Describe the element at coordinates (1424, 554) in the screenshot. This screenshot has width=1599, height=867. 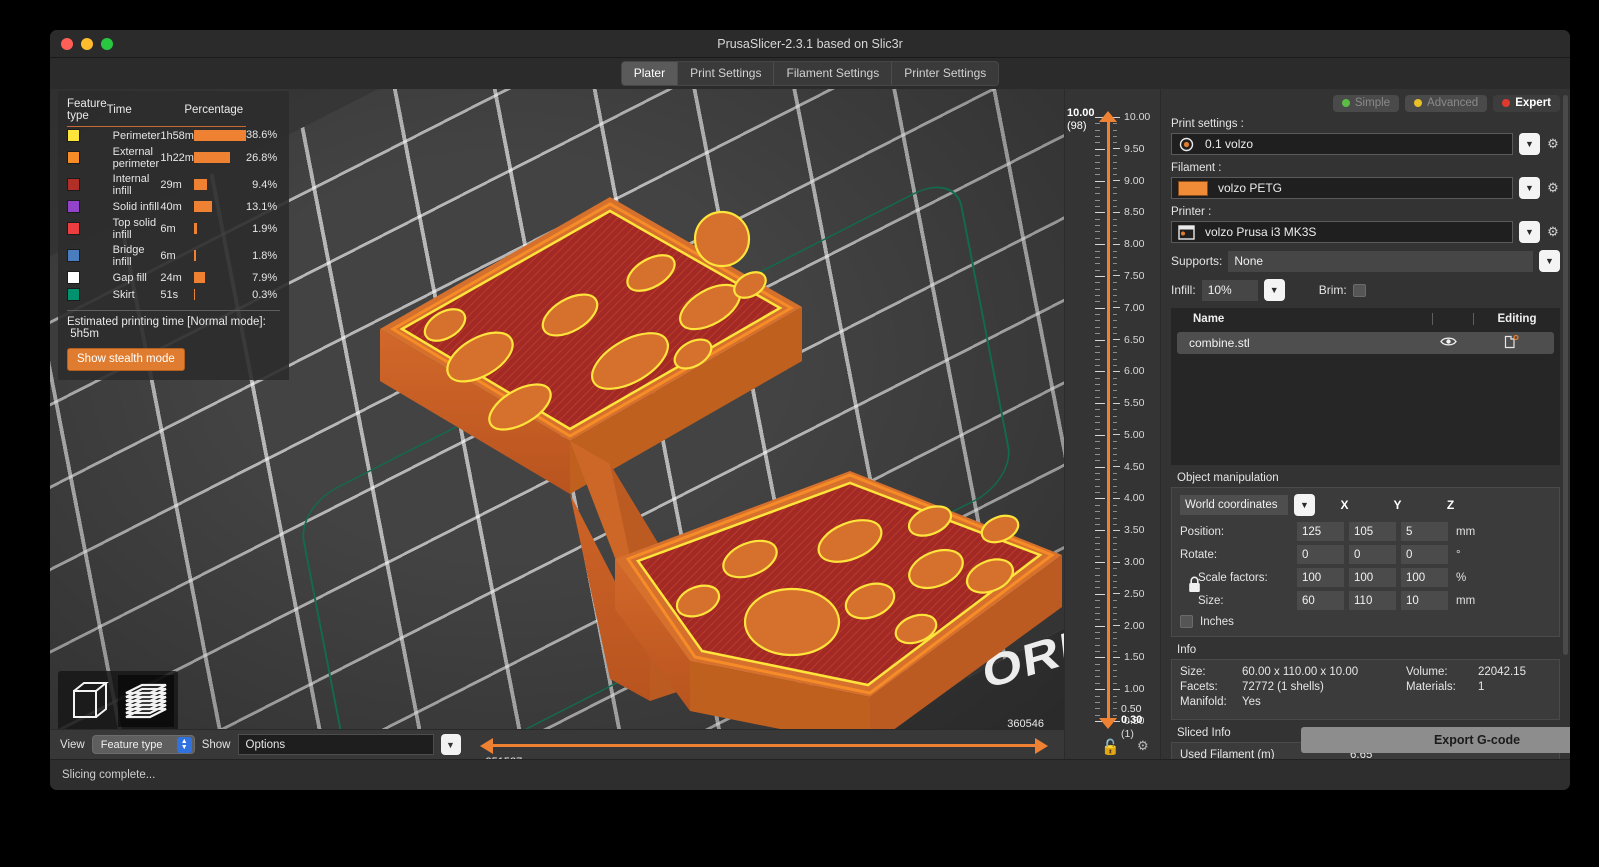
I see `rotate-z-input: 0` at that location.